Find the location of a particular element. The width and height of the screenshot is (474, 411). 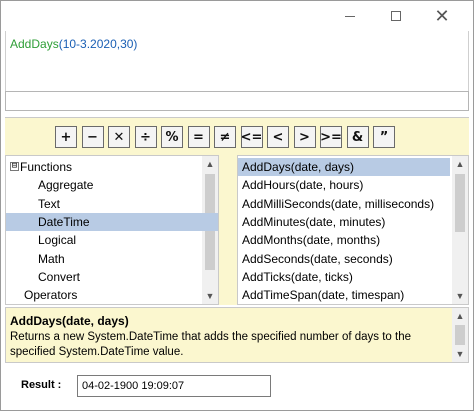

maximize-icon is located at coordinates (396, 16).